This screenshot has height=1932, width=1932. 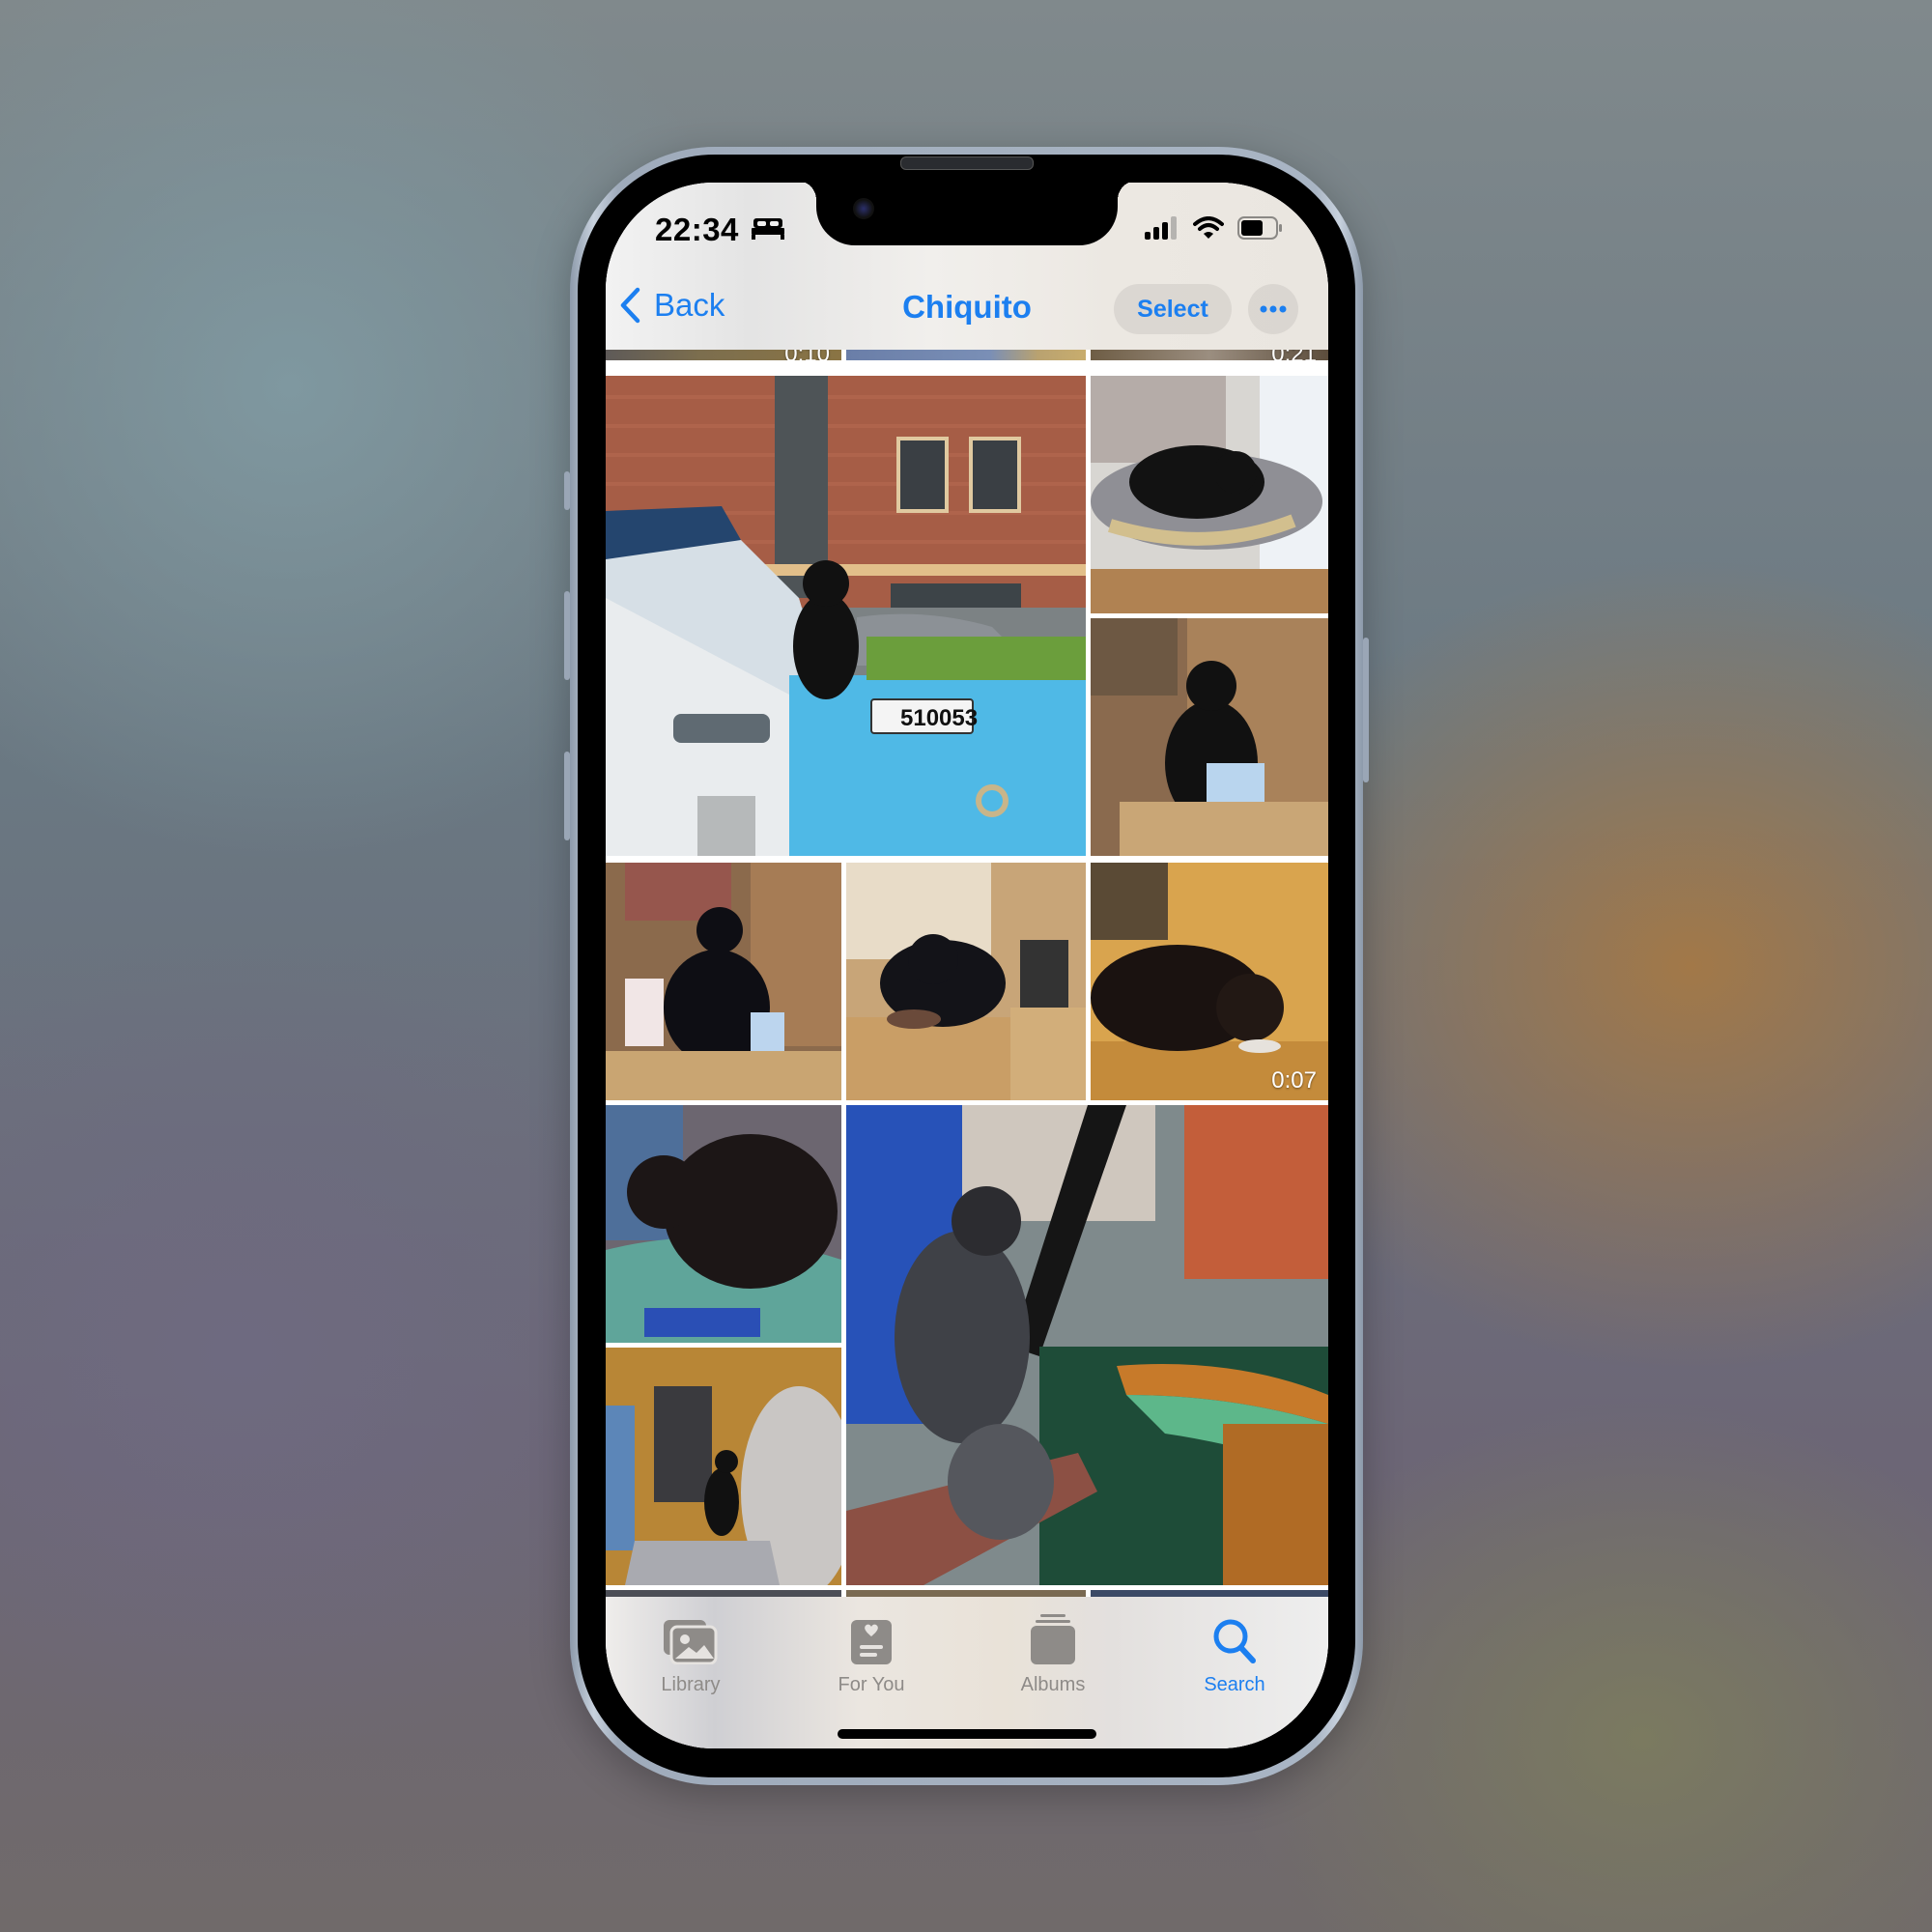 What do you see at coordinates (768, 229) in the screenshot?
I see `bed-icon` at bounding box center [768, 229].